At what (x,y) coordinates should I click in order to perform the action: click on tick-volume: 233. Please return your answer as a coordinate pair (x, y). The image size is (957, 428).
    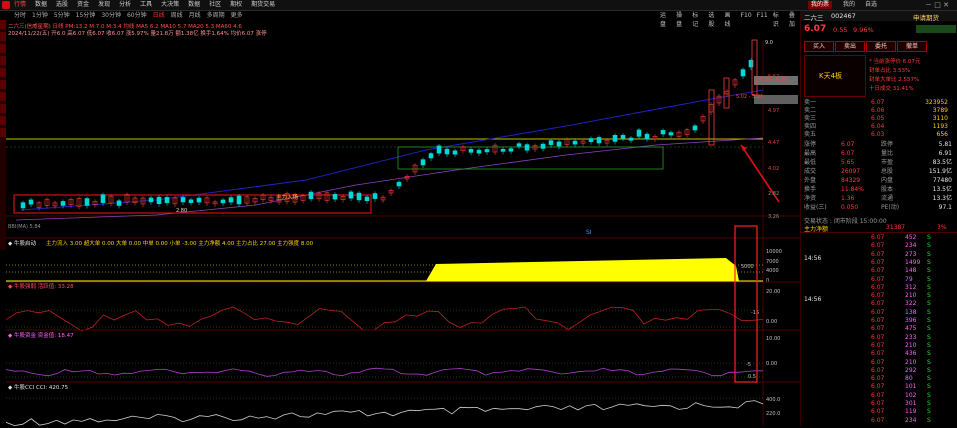
    Looking at the image, I should click on (911, 337).